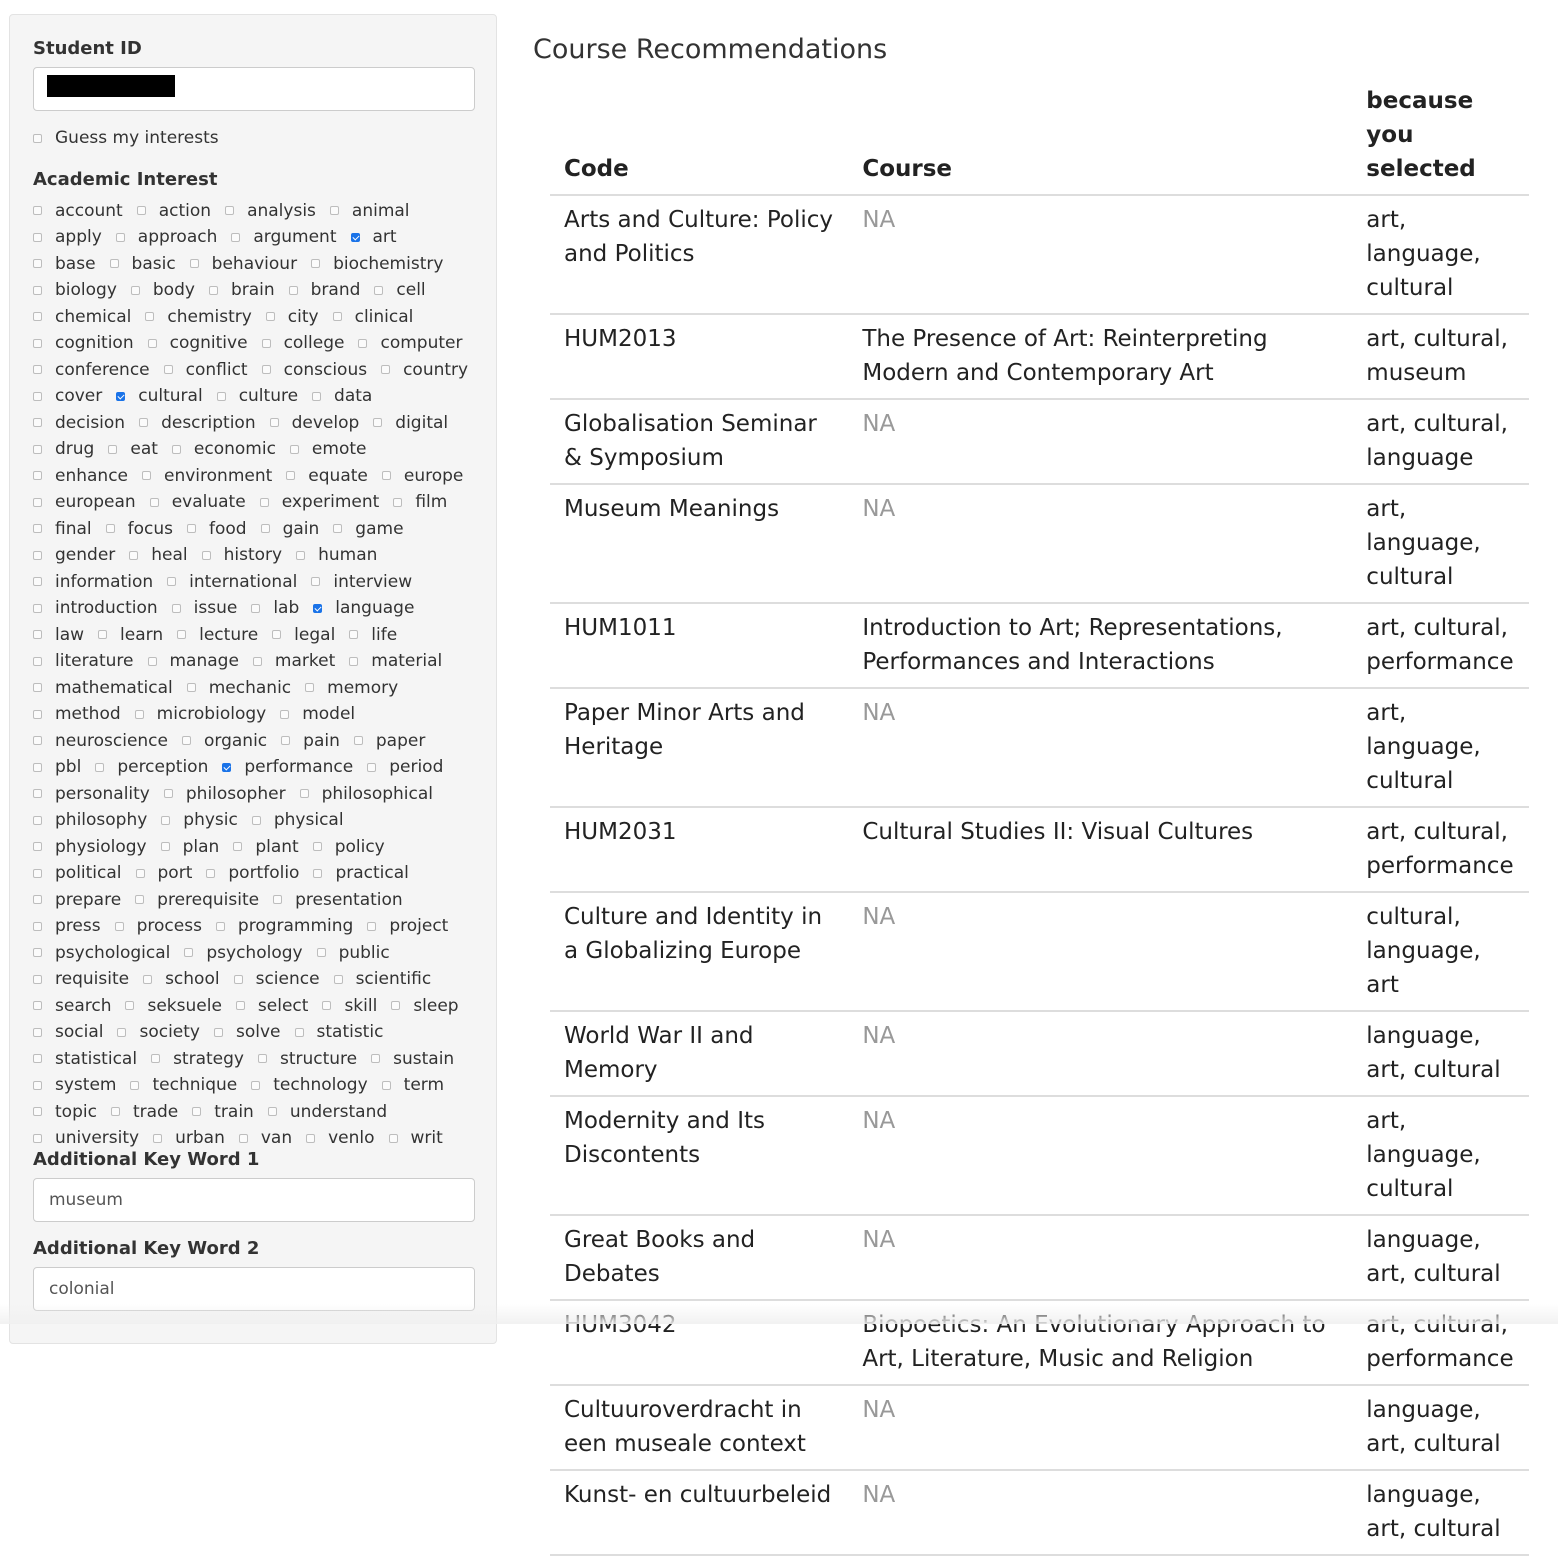 This screenshot has height=1556, width=1558. Describe the element at coordinates (173, 1006) in the screenshot. I see `interest-option: seksuele` at that location.